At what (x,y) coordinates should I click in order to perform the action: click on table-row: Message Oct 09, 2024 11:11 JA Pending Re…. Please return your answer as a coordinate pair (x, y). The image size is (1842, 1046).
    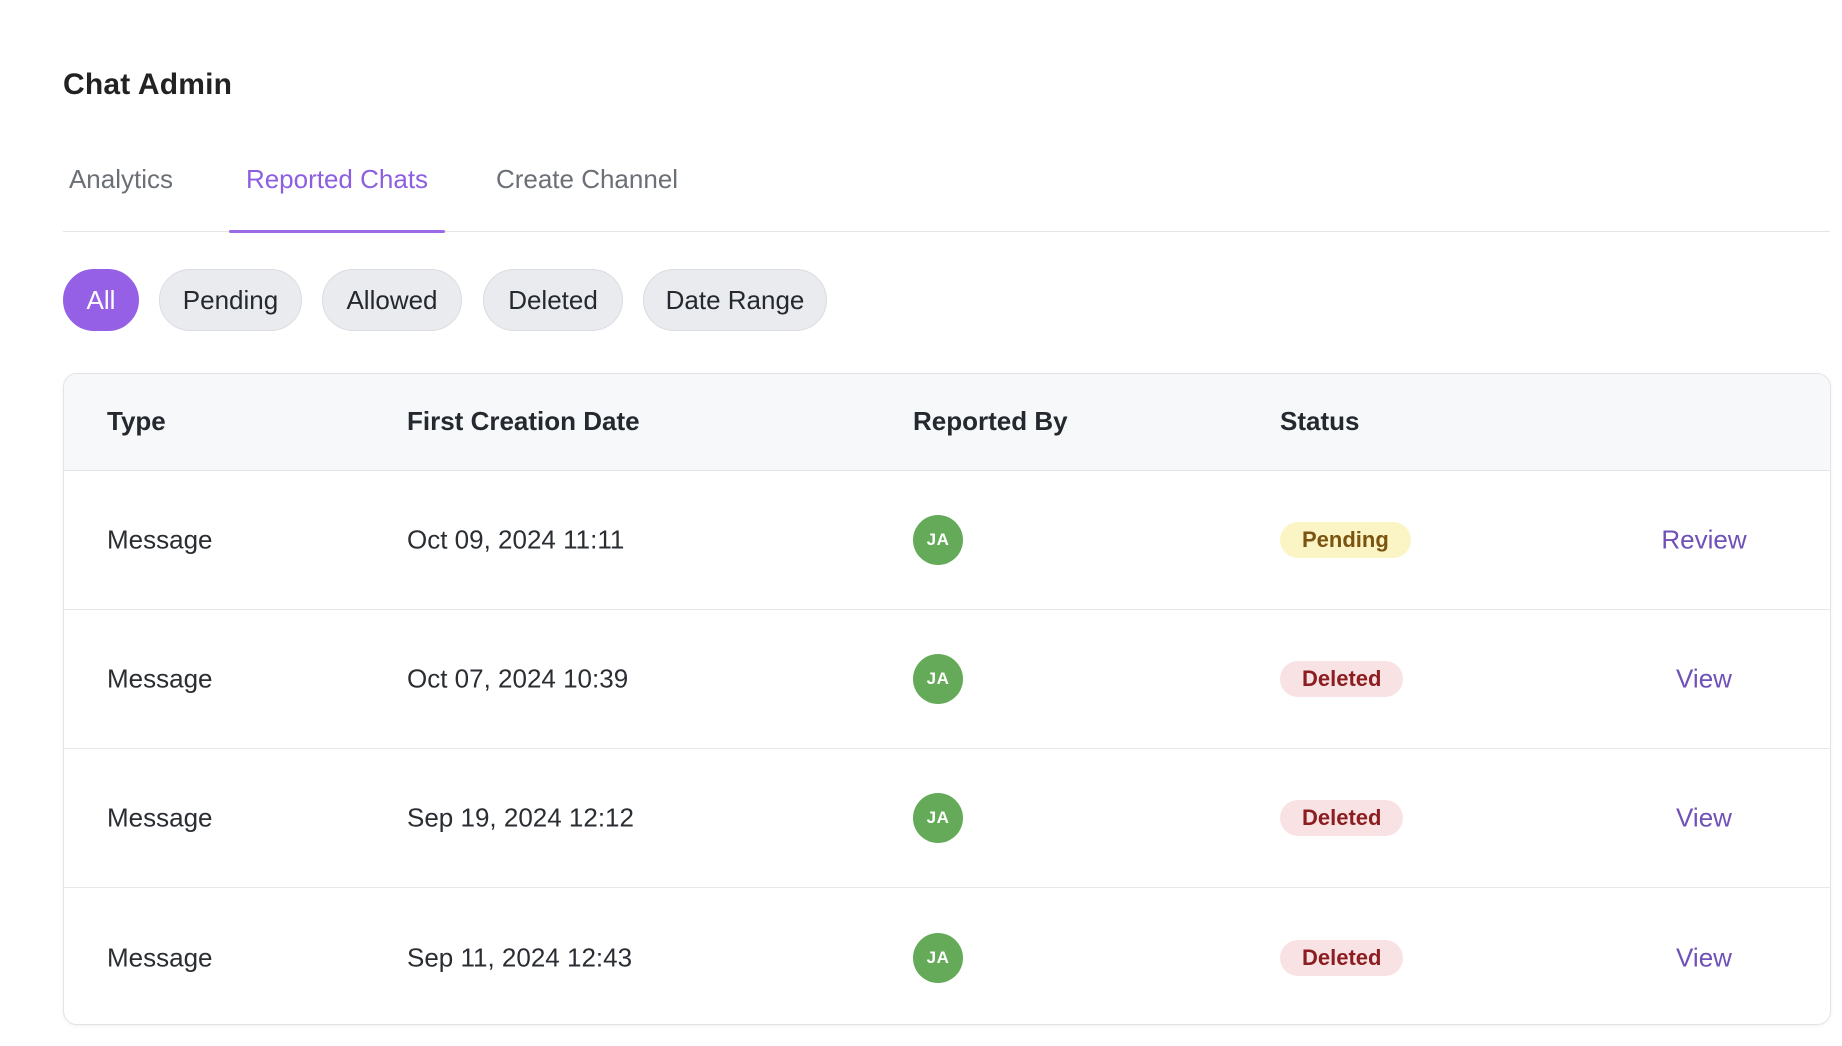
    Looking at the image, I should click on (947, 540).